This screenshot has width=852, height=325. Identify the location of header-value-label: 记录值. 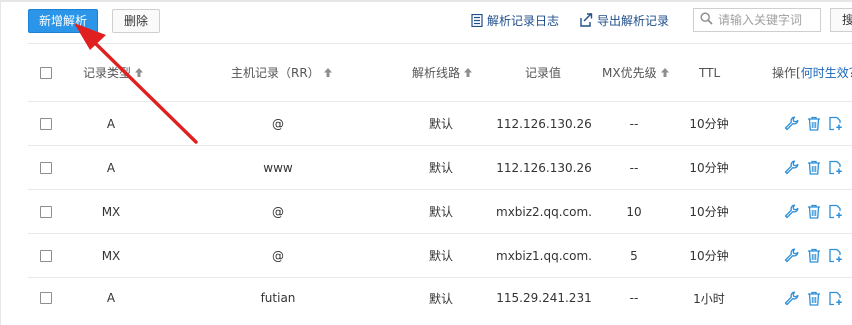
(543, 73).